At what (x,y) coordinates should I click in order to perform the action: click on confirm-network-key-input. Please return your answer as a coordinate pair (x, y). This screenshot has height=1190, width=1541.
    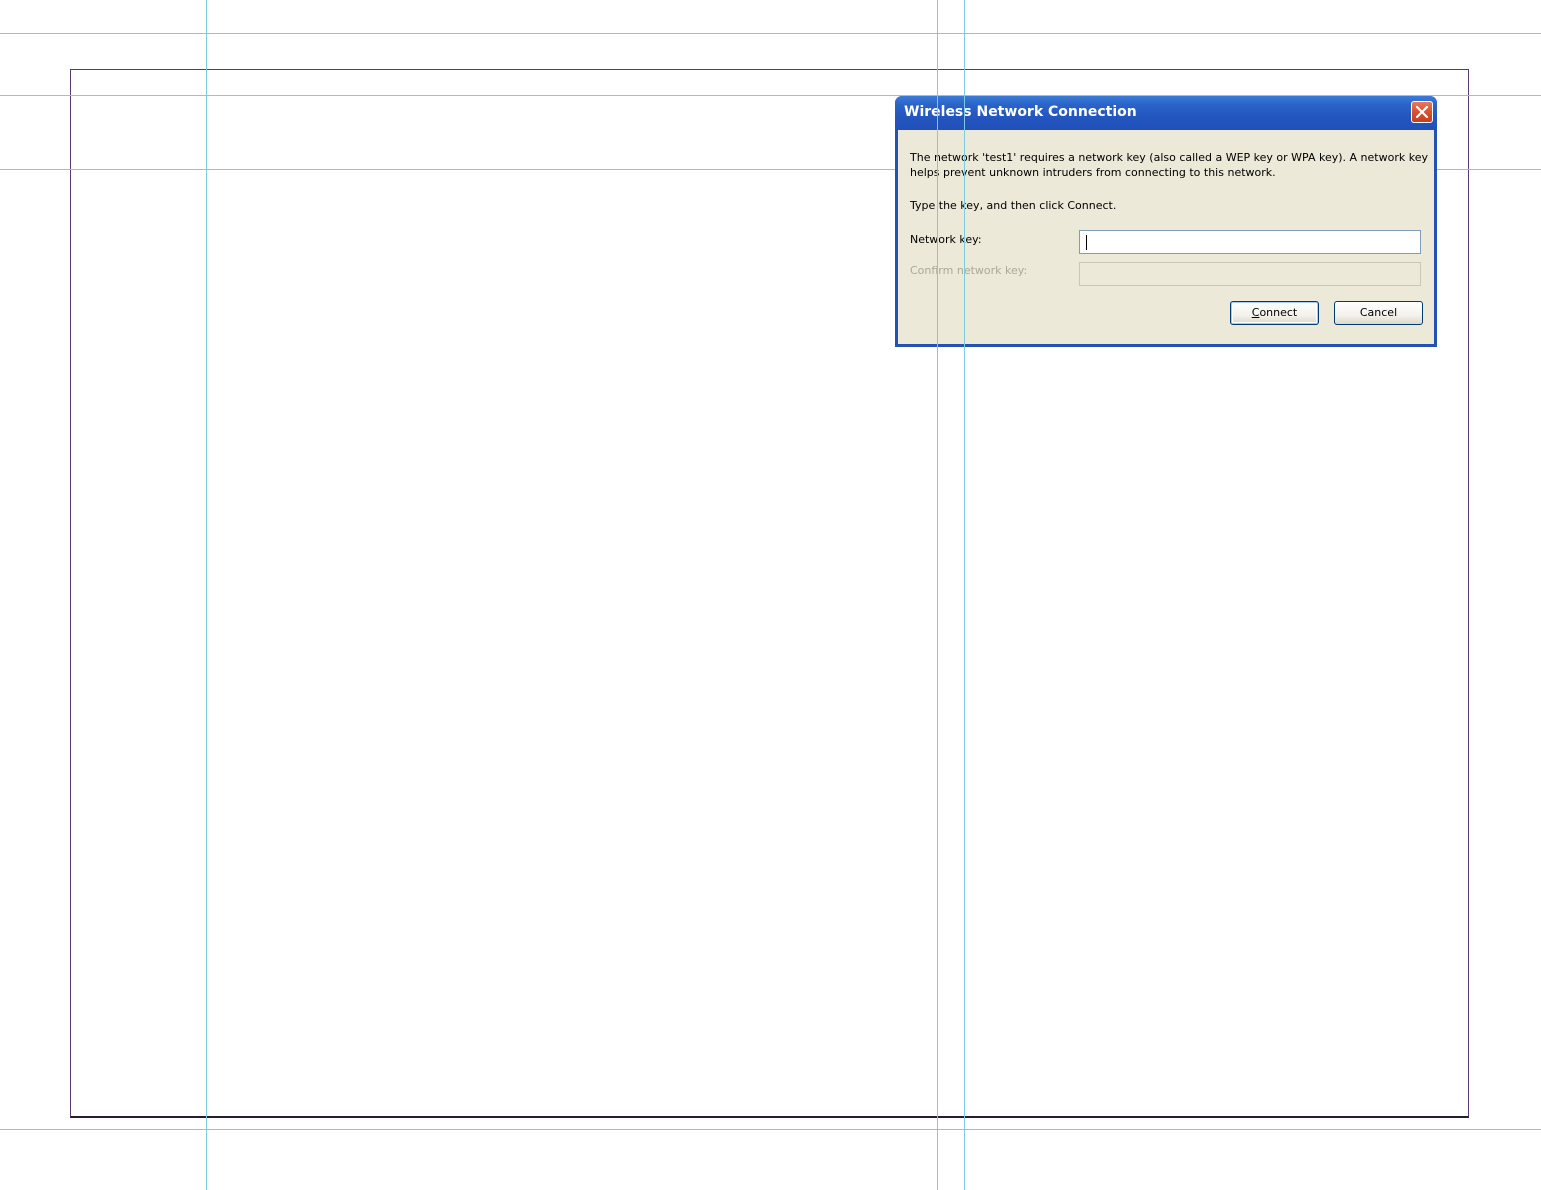
    Looking at the image, I should click on (1250, 274).